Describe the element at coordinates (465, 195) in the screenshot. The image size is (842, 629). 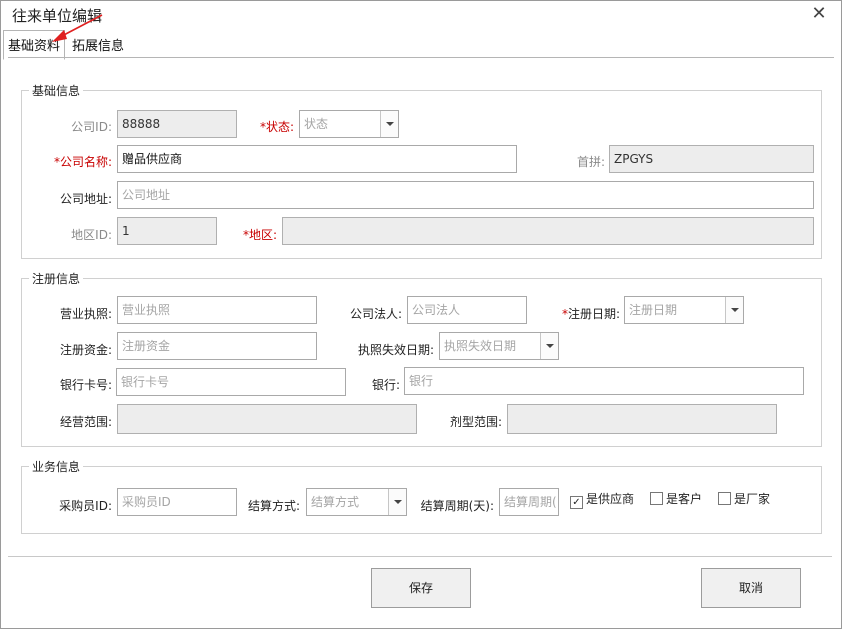
I see `address-input: 公司地址` at that location.